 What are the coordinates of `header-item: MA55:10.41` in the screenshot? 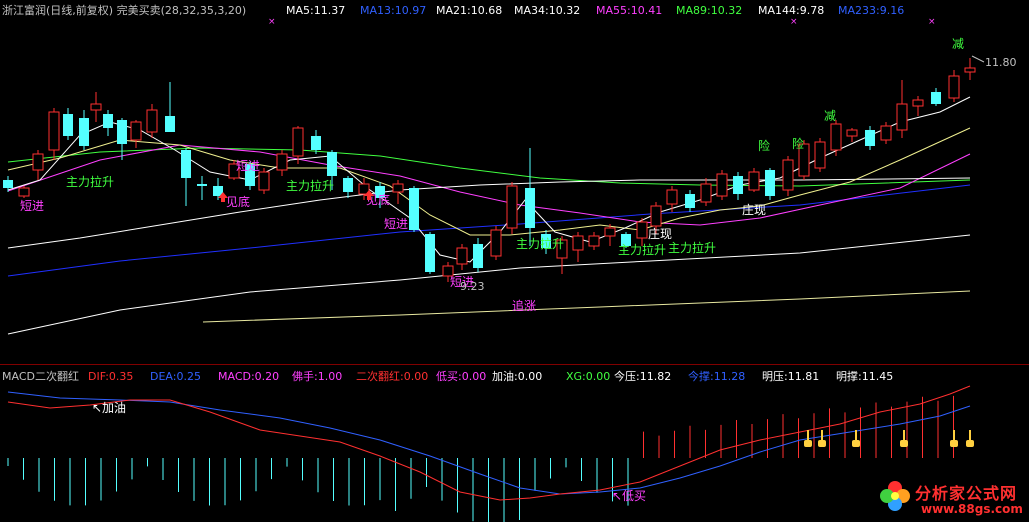 It's located at (629, 10).